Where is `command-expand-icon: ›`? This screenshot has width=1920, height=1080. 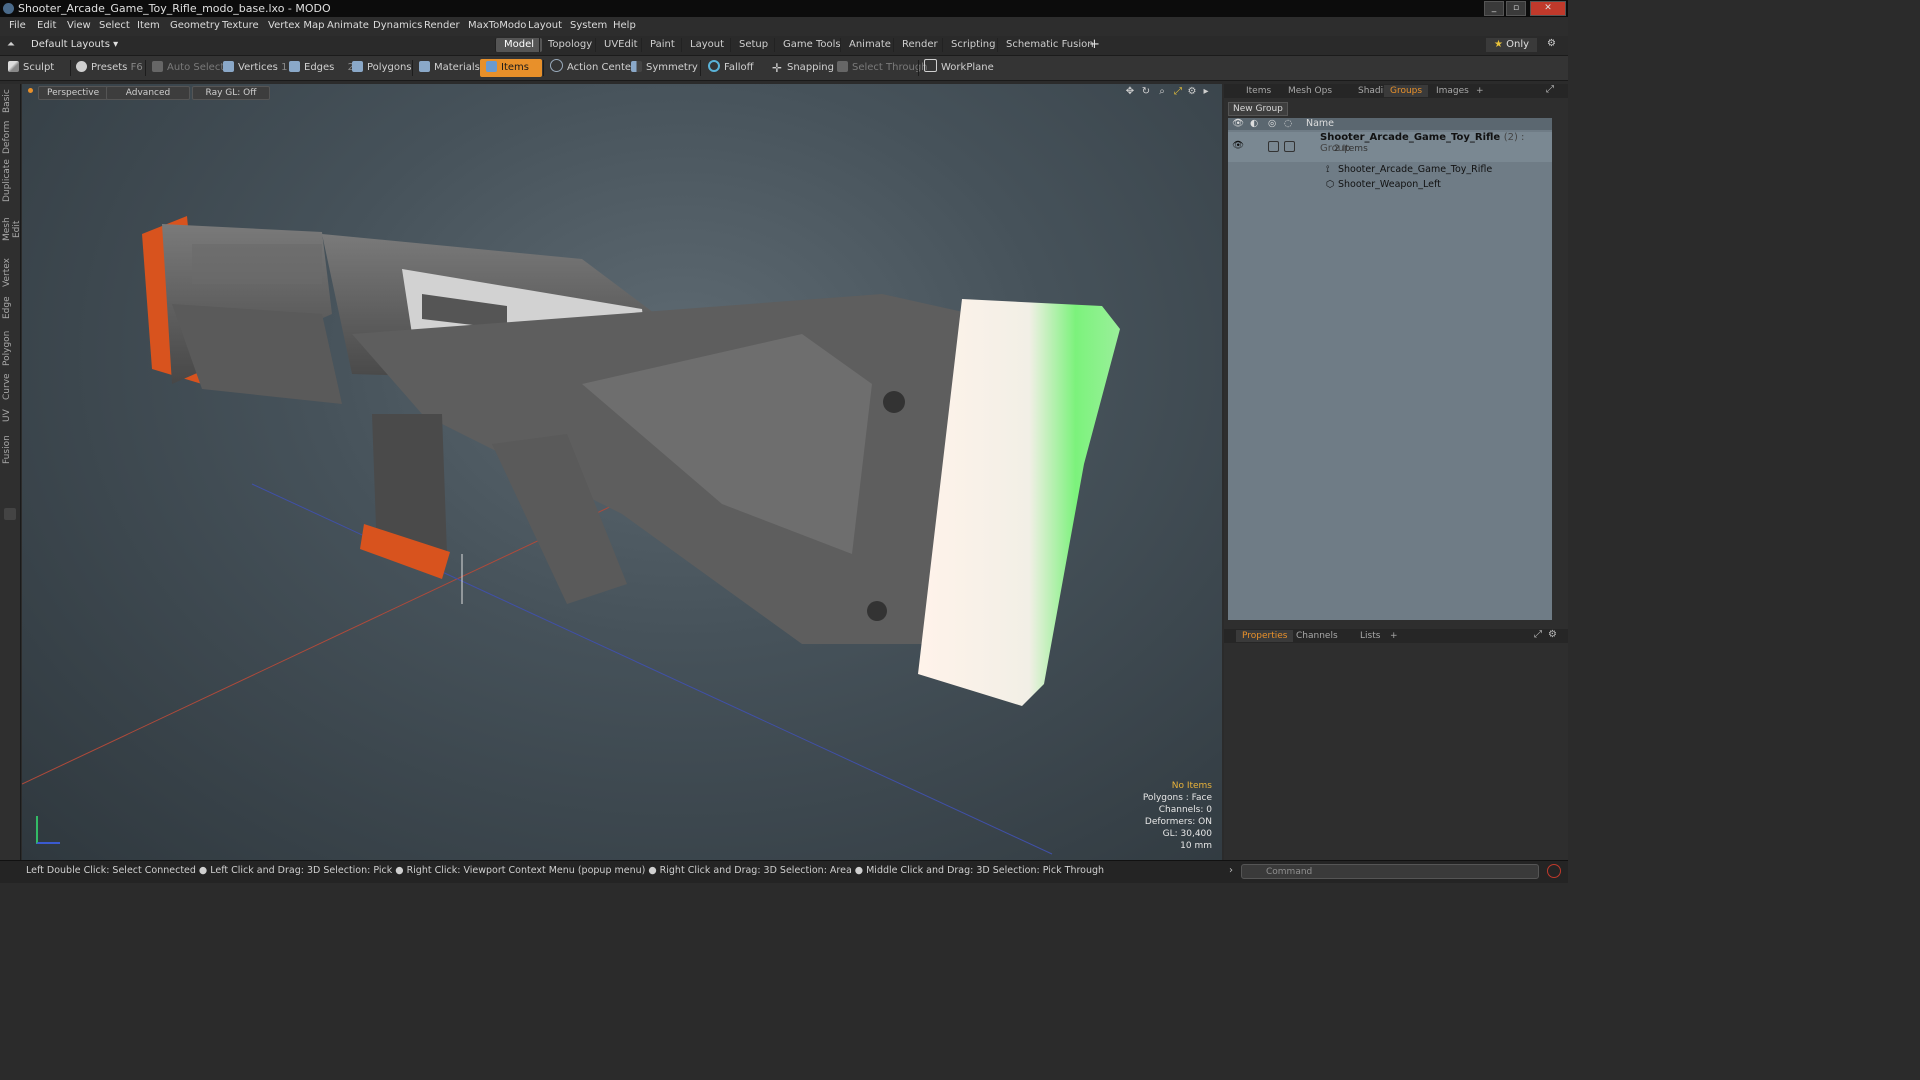
command-expand-icon: › is located at coordinates (1231, 870).